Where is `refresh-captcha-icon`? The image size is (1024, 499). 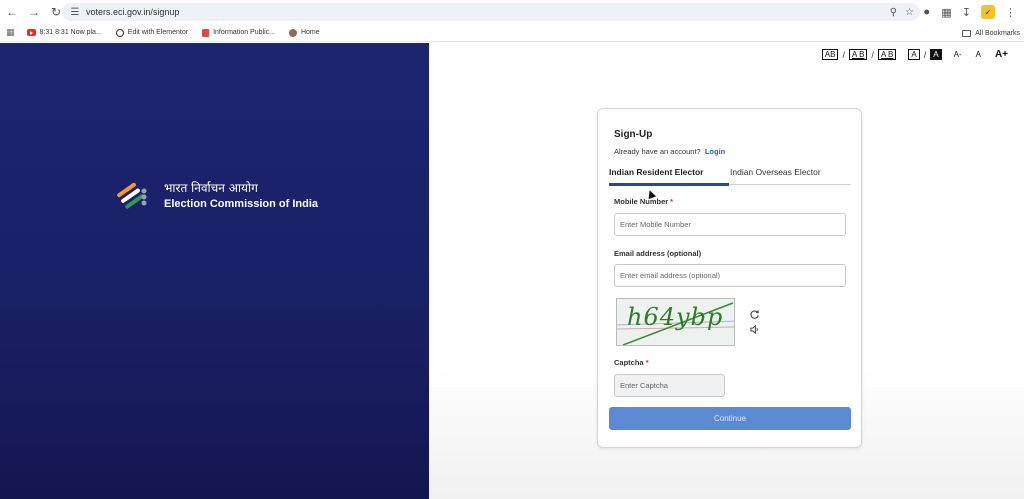
refresh-captcha-icon is located at coordinates (754, 314).